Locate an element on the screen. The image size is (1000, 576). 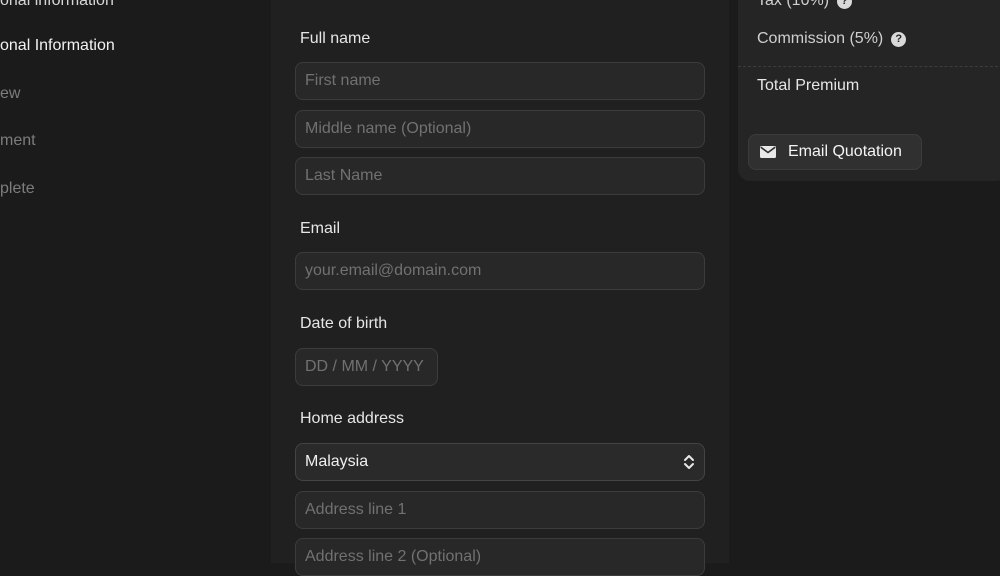
last-name-input is located at coordinates (500, 176).